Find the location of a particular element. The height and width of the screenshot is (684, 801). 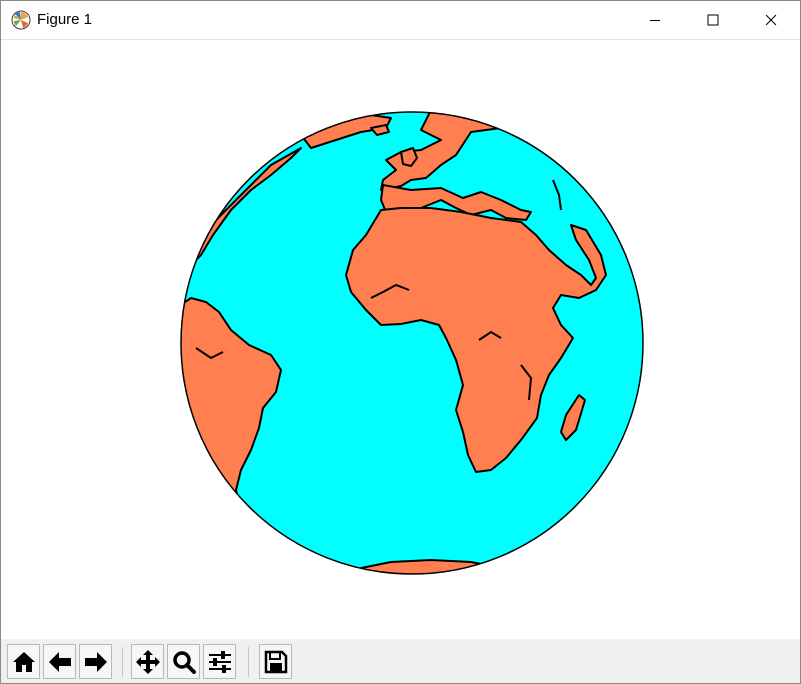

back-arrow-icon is located at coordinates (59, 661).